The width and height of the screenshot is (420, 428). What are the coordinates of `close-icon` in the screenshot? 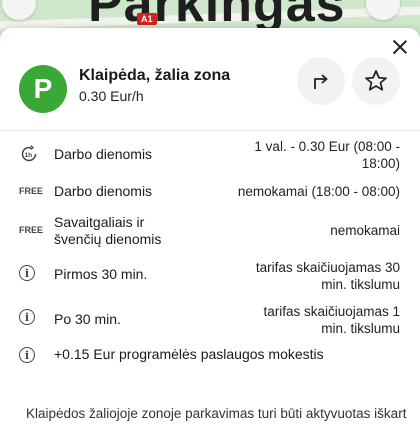 It's located at (400, 47).